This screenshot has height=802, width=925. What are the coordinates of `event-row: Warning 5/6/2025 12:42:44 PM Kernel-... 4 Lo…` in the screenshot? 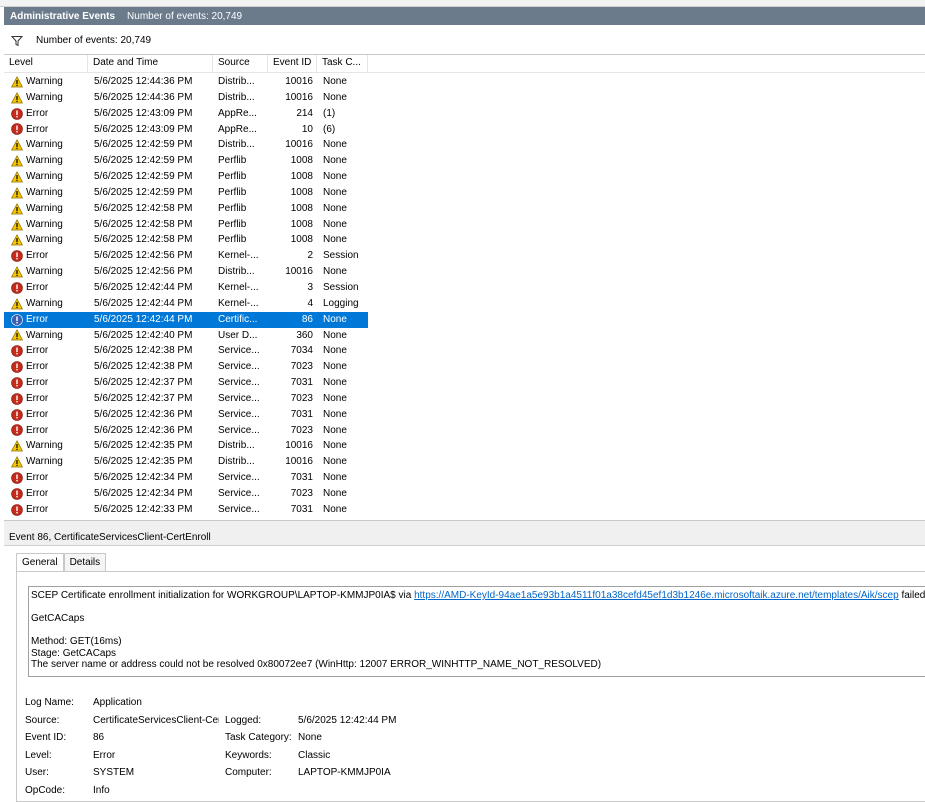 It's located at (464, 304).